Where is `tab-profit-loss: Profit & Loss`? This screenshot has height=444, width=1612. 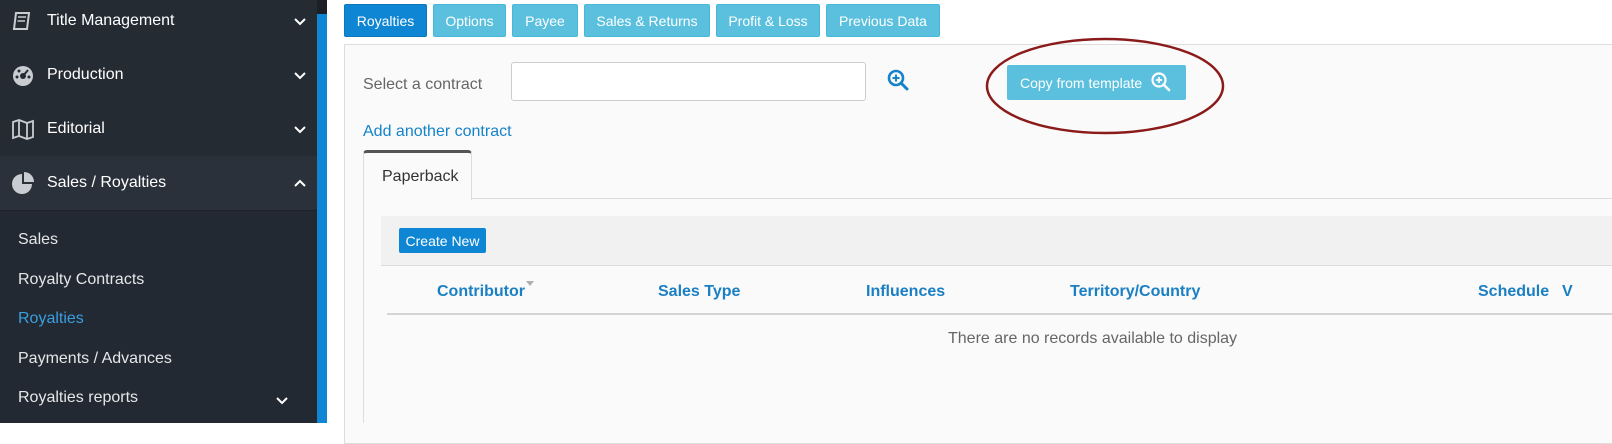
tab-profit-loss: Profit & Loss is located at coordinates (768, 20).